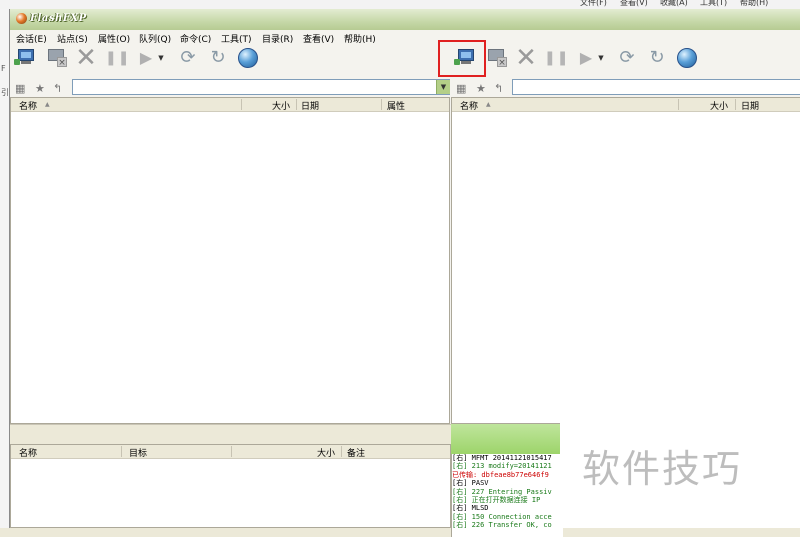  Describe the element at coordinates (656, 87) in the screenshot. I see `right-address-input` at that location.